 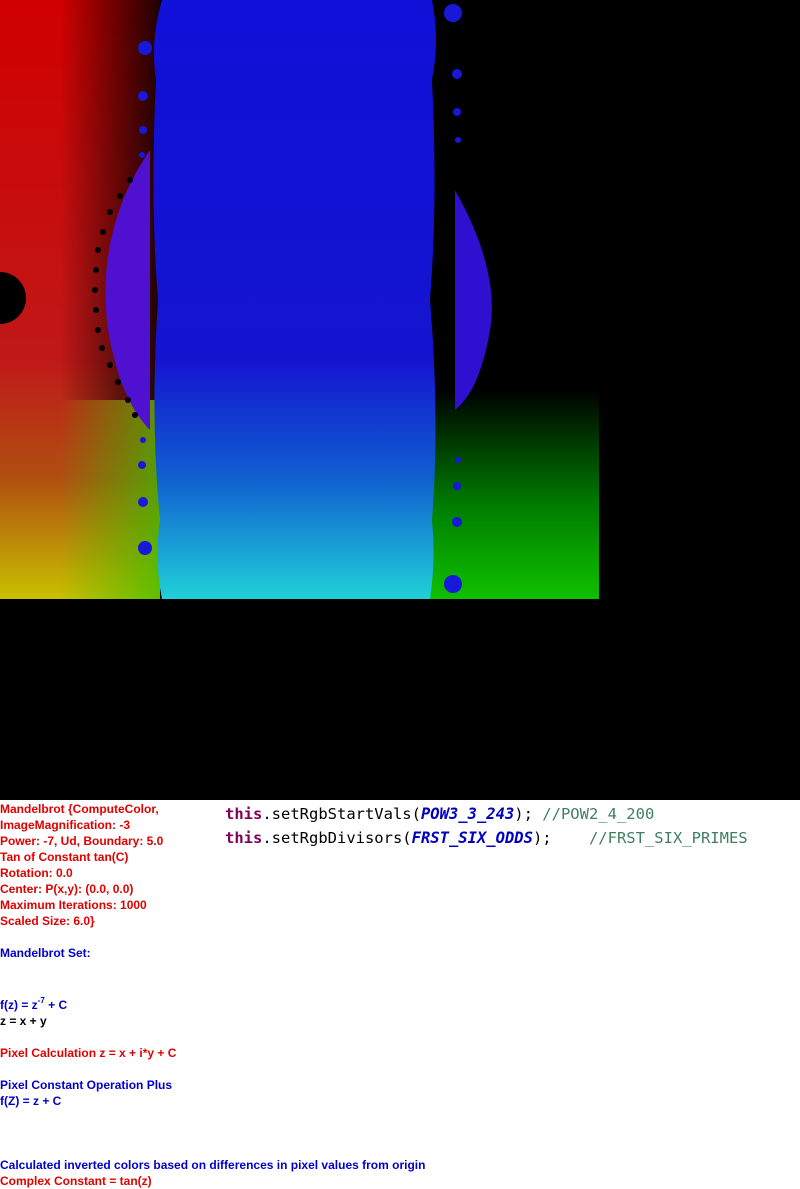 What do you see at coordinates (88, 1053) in the screenshot?
I see `pixel-calculation: Pixel Calculation z = x + i*y + C` at bounding box center [88, 1053].